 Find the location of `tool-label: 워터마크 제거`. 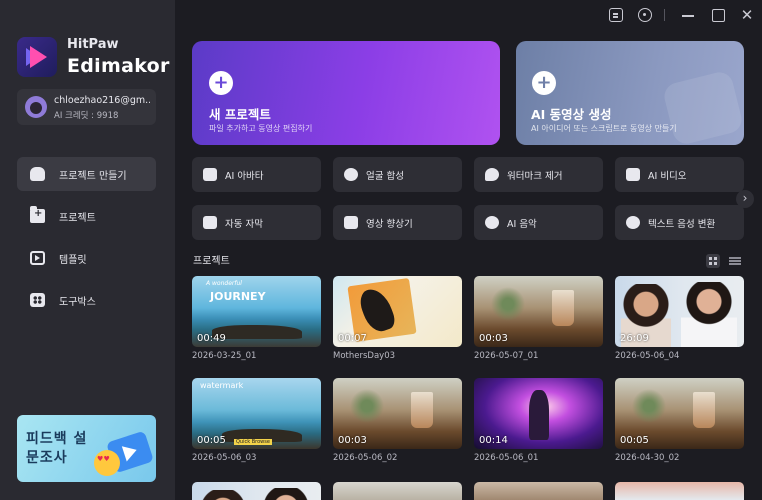

tool-label: 워터마크 제거 is located at coordinates (535, 176).